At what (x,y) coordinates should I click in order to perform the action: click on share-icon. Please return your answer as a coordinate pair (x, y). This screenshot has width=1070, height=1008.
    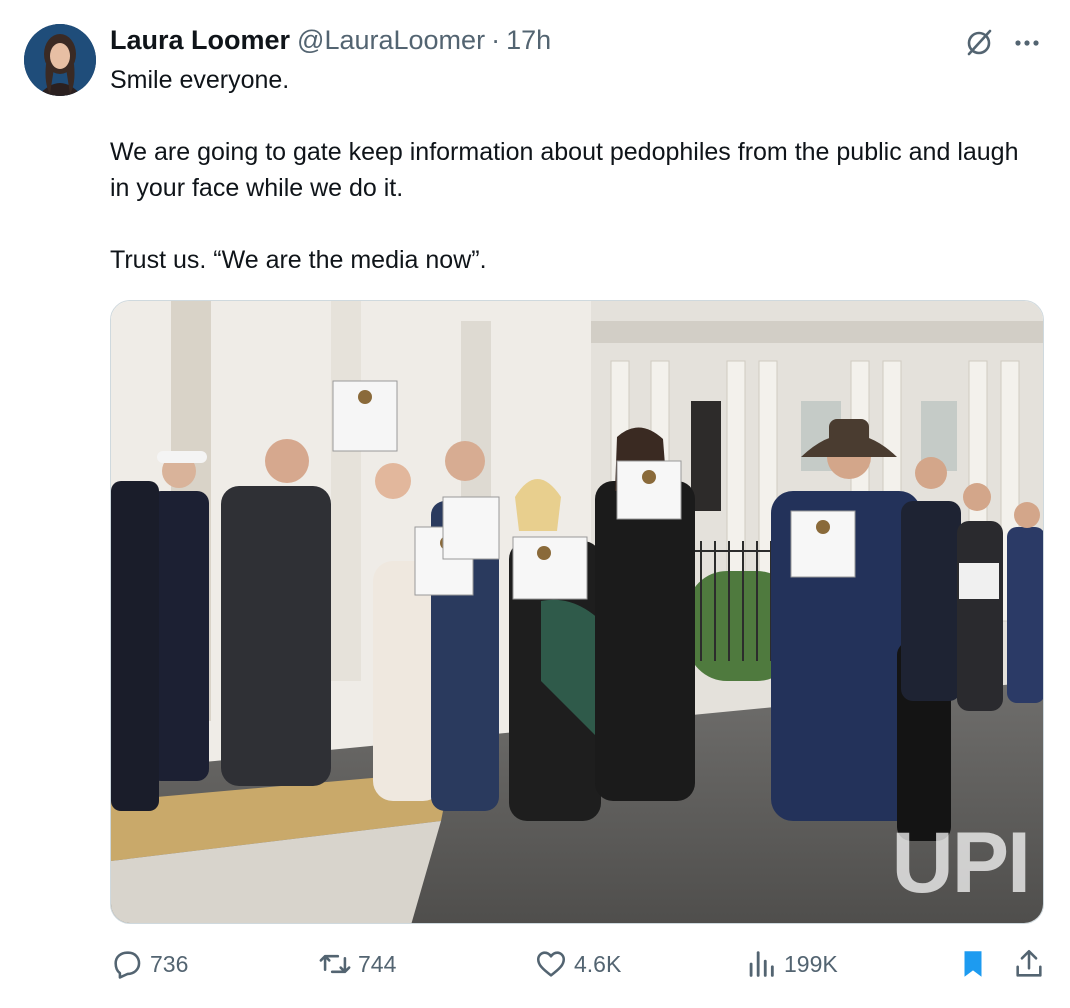
    Looking at the image, I should click on (1029, 963).